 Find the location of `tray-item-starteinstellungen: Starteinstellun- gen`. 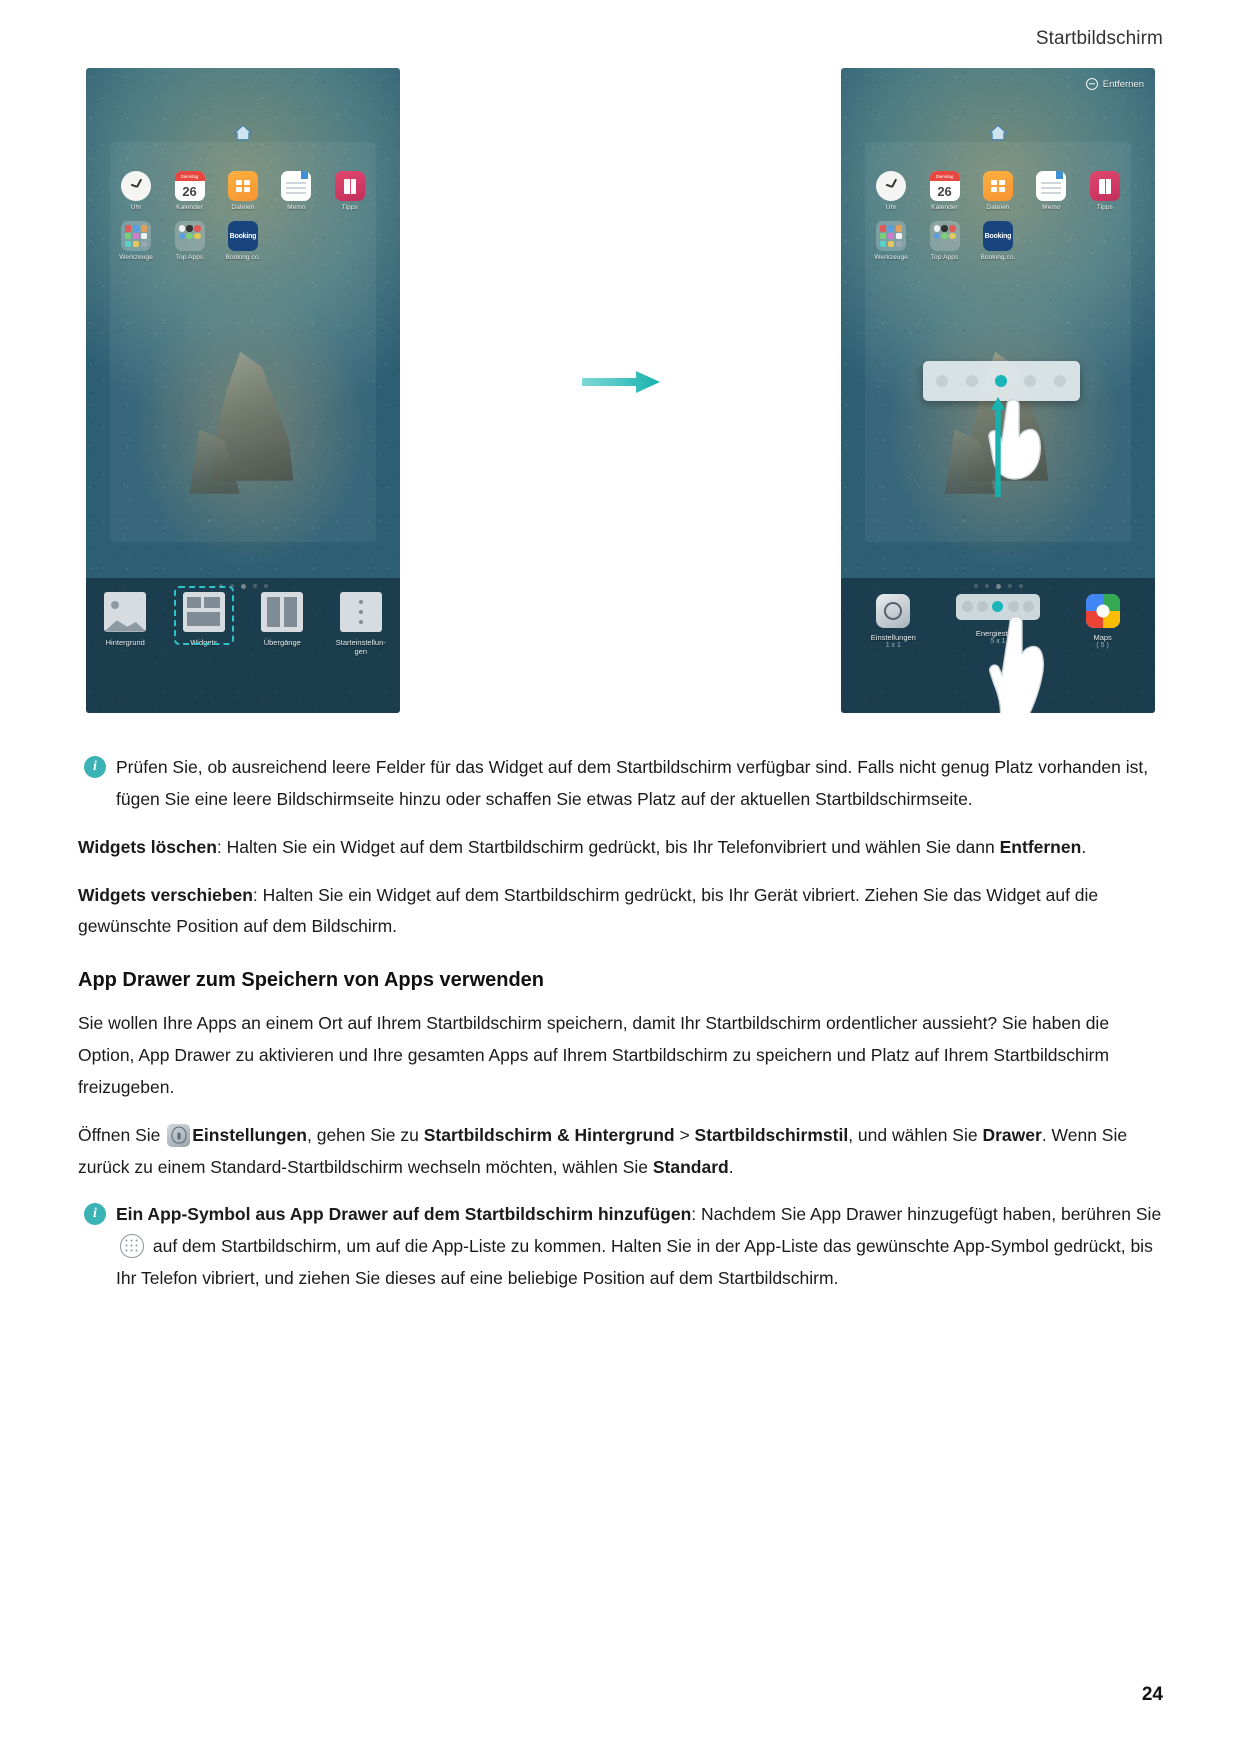

tray-item-starteinstellungen: Starteinstellun- gen is located at coordinates (361, 624).